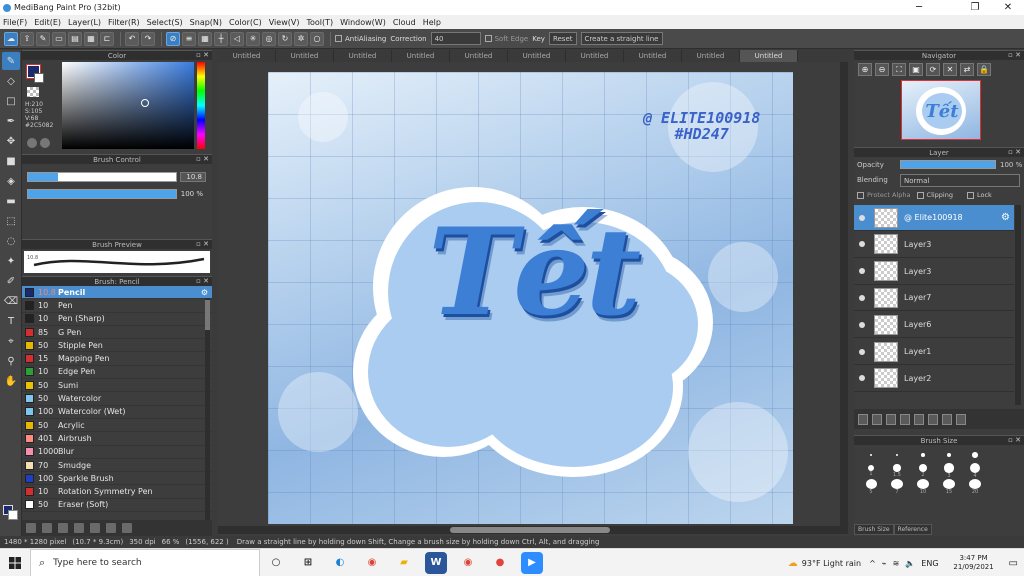 This screenshot has width=1024, height=576. I want to click on menu-layer: Layer(L), so click(84, 22).